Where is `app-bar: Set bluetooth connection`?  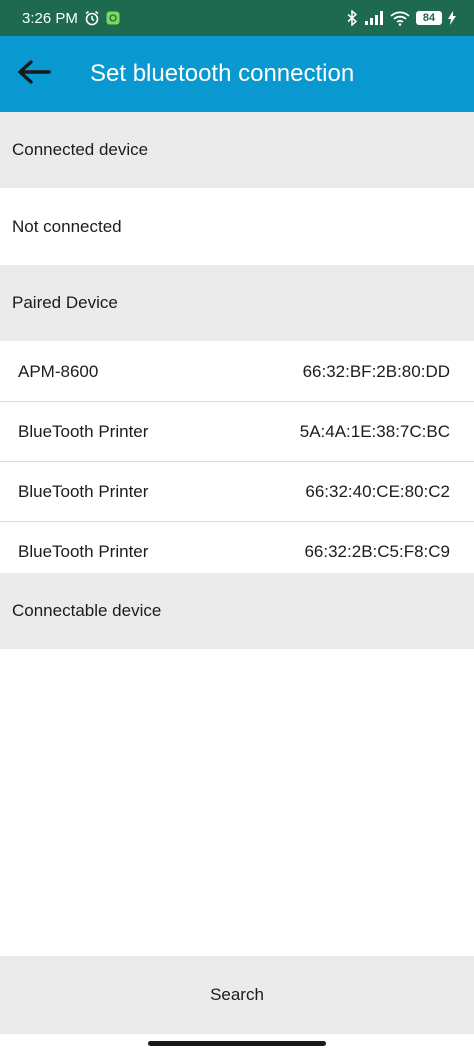 app-bar: Set bluetooth connection is located at coordinates (237, 74).